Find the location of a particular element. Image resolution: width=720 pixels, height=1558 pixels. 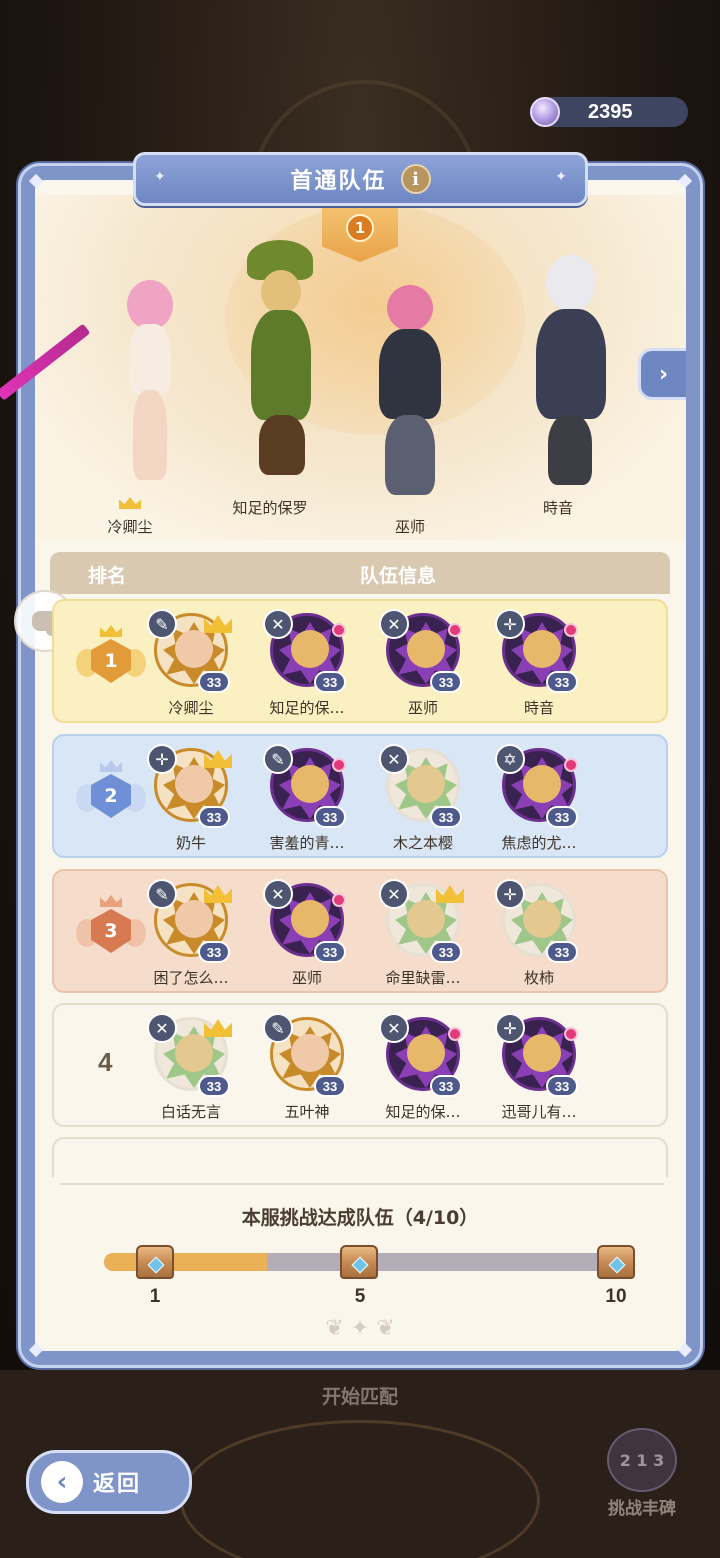

monument-label: 挑战丰碑 is located at coordinates (642, 1509).